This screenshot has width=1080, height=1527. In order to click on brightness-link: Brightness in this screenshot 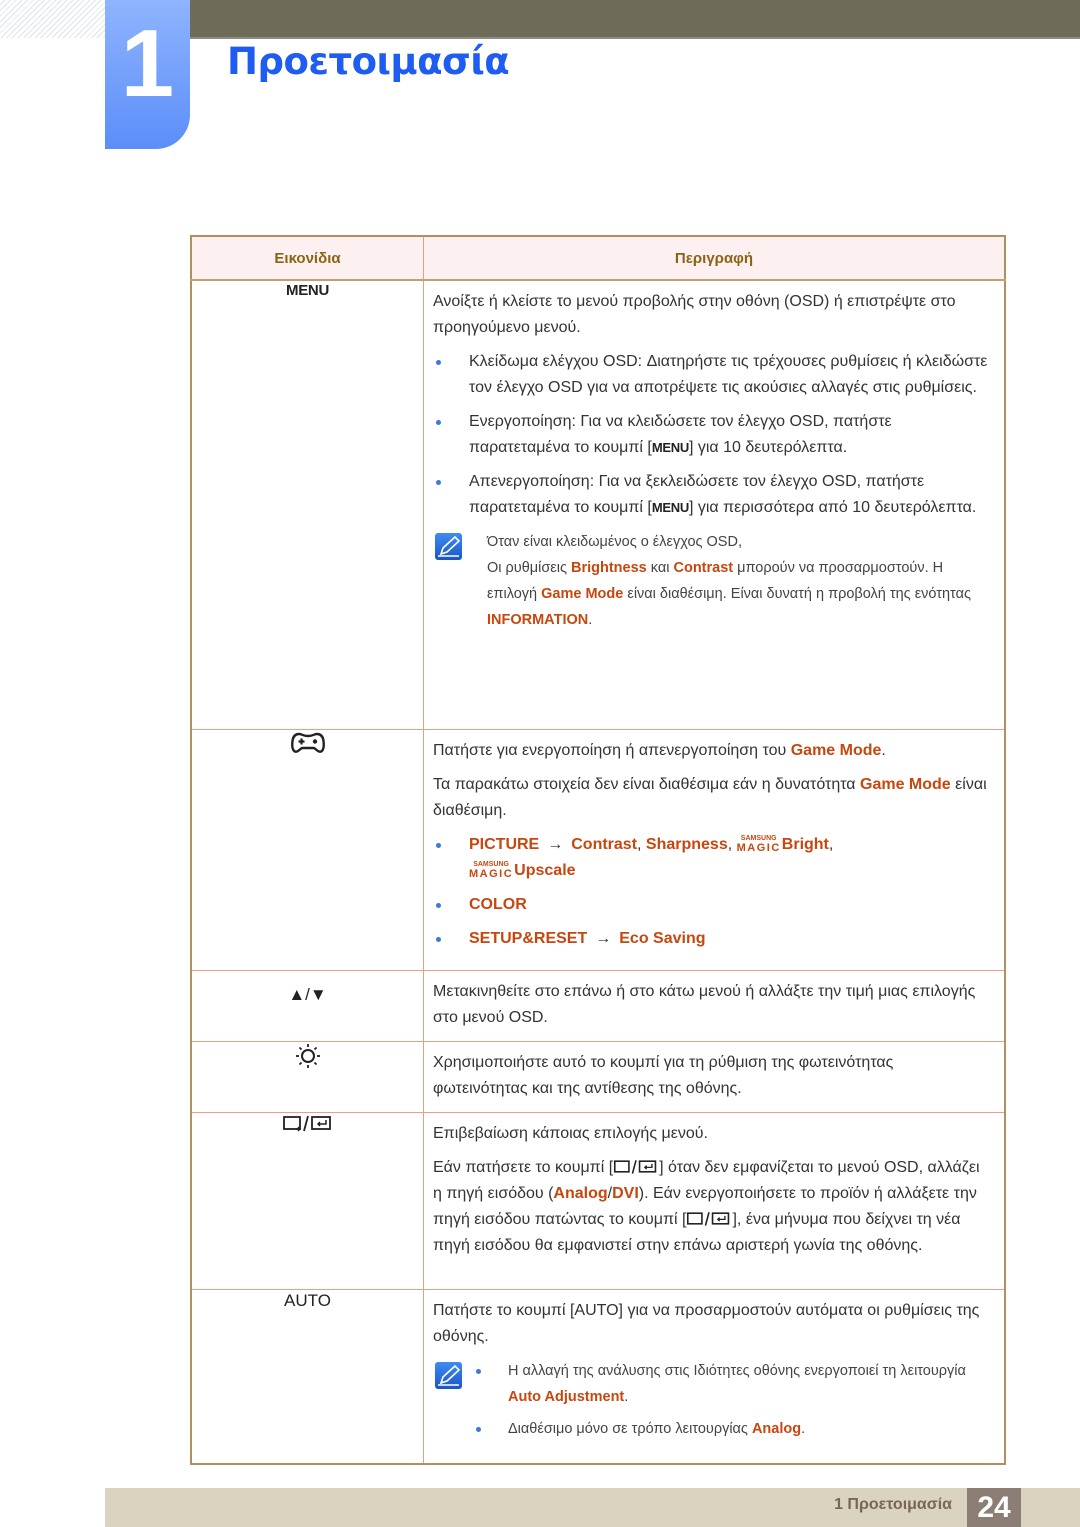, I will do `click(609, 568)`.